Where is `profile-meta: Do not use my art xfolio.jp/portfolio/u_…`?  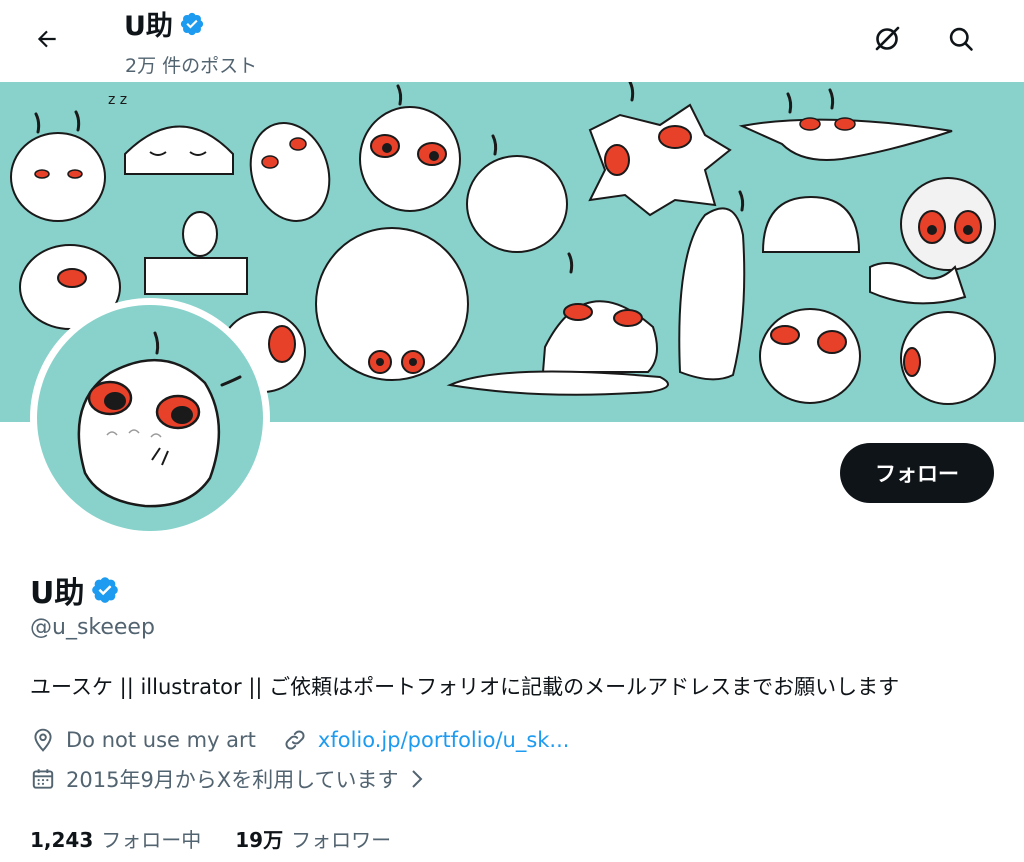
profile-meta: Do not use my art xfolio.jp/portfolio/u_… is located at coordinates (299, 740).